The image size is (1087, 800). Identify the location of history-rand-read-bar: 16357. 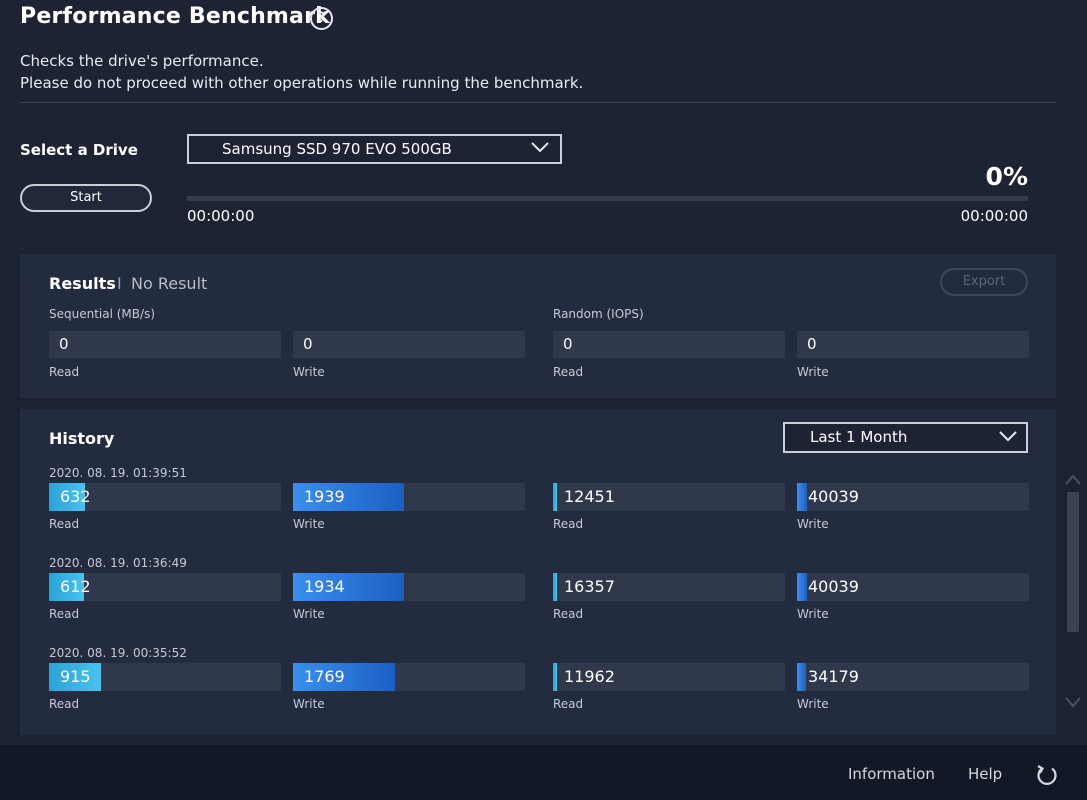
(669, 587).